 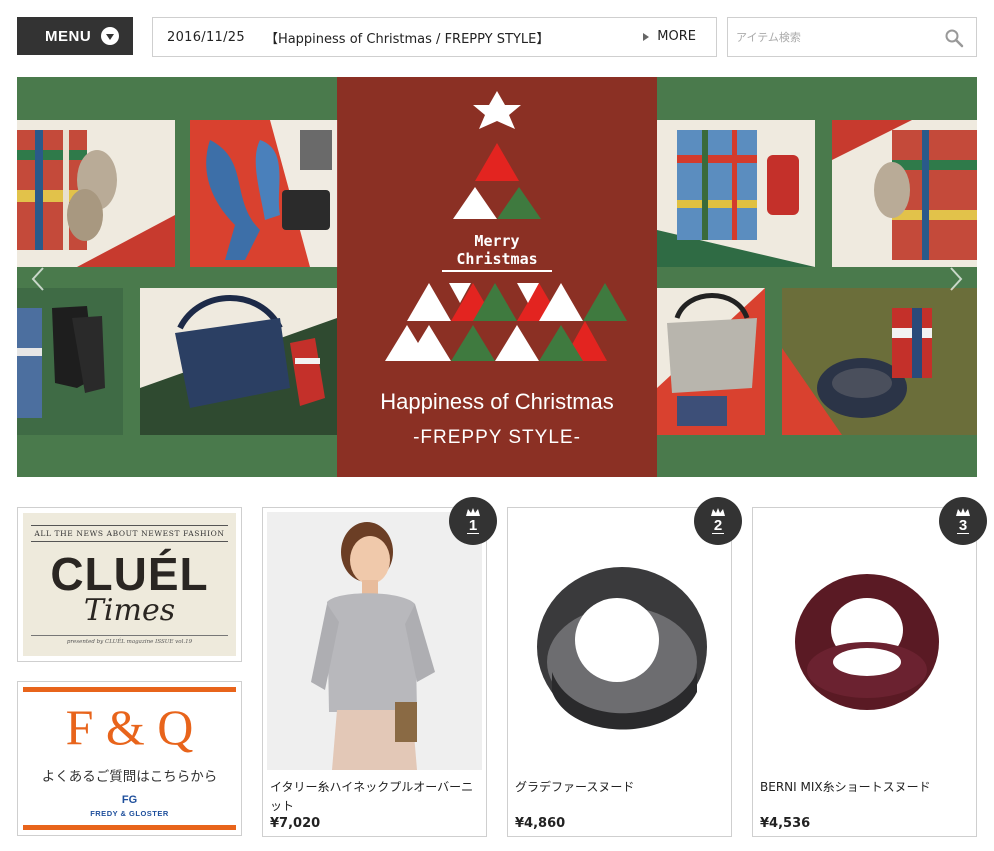 What do you see at coordinates (785, 823) in the screenshot?
I see `product-price: ¥4,536` at bounding box center [785, 823].